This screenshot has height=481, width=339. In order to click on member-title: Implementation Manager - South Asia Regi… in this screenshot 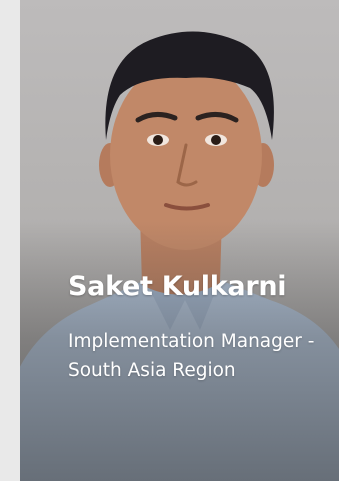, I will do `click(191, 356)`.